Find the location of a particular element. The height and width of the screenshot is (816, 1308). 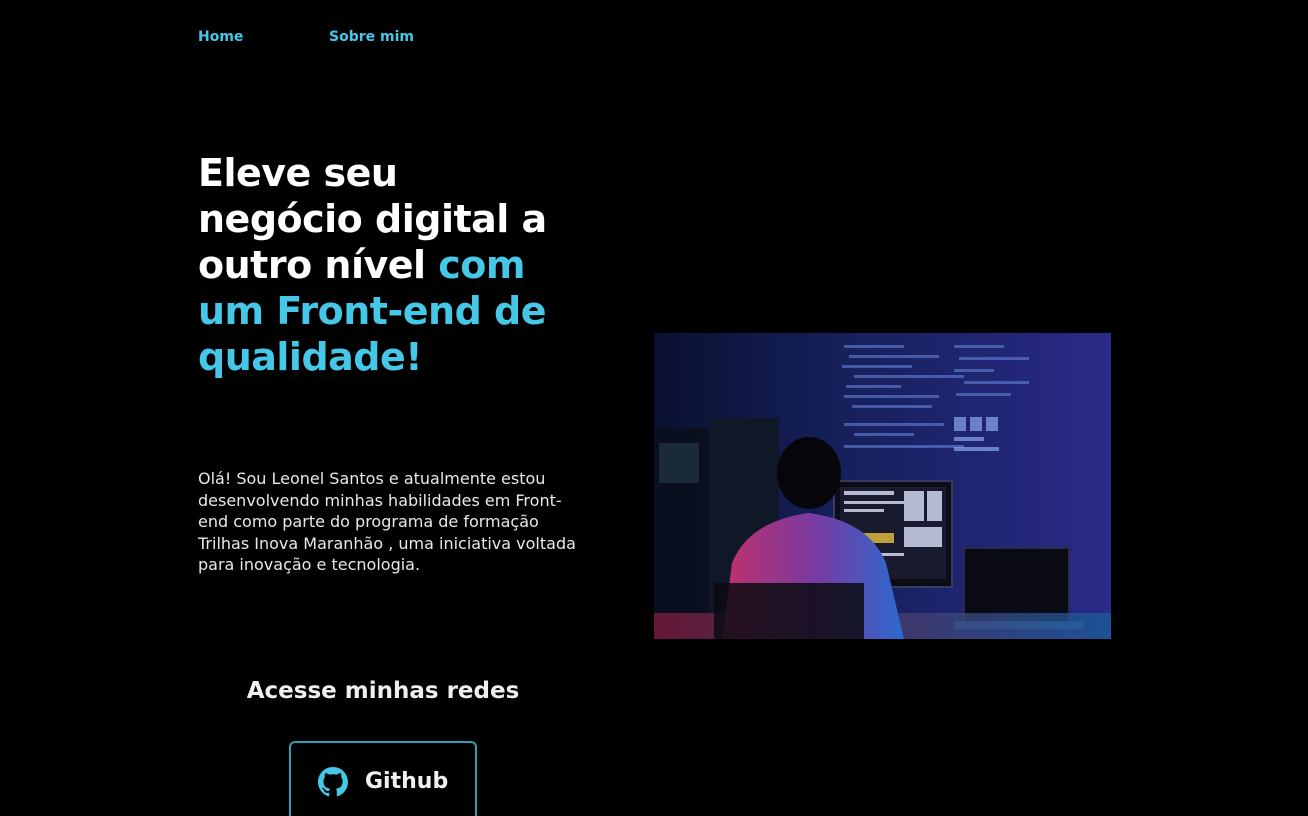

hero-image is located at coordinates (882, 486).